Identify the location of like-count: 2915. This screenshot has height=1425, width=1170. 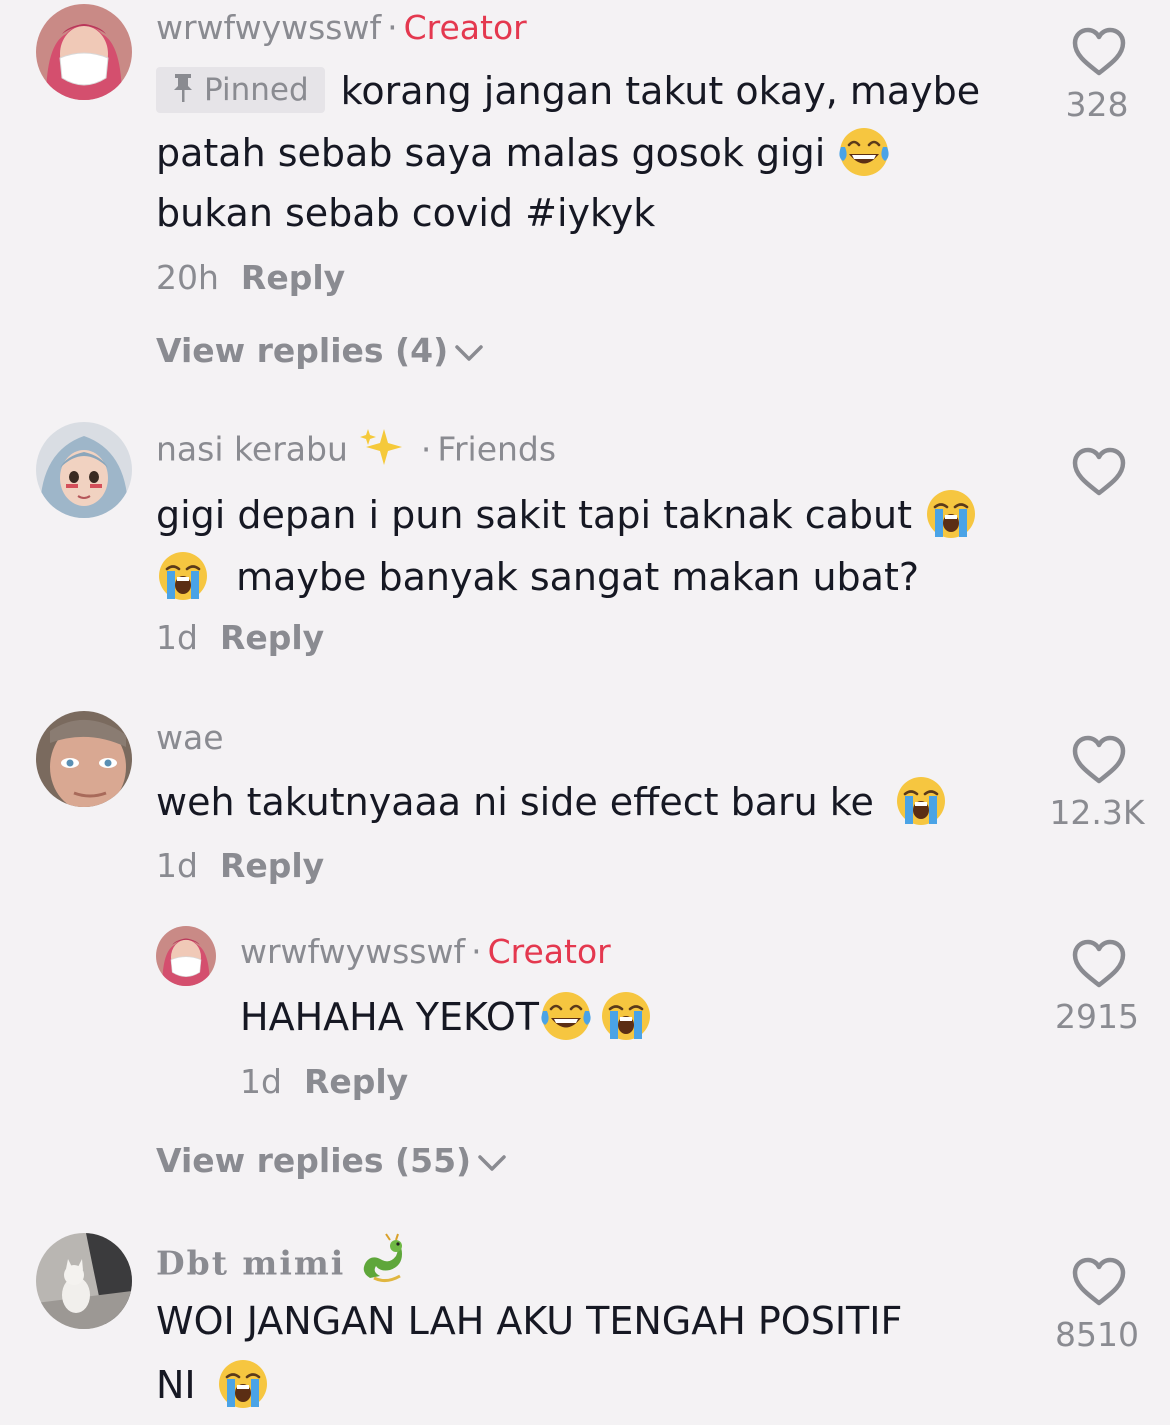
(1097, 1016).